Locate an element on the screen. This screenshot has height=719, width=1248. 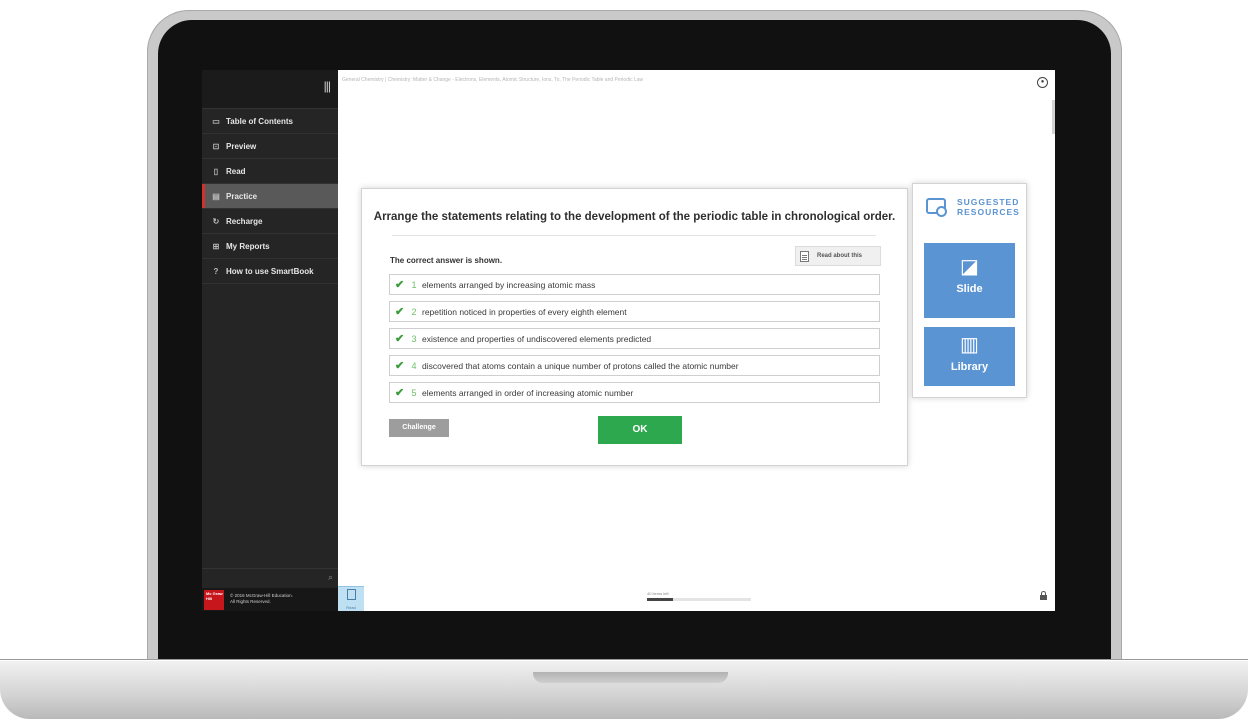
read-about-this-label: Read about this is located at coordinates (840, 256).